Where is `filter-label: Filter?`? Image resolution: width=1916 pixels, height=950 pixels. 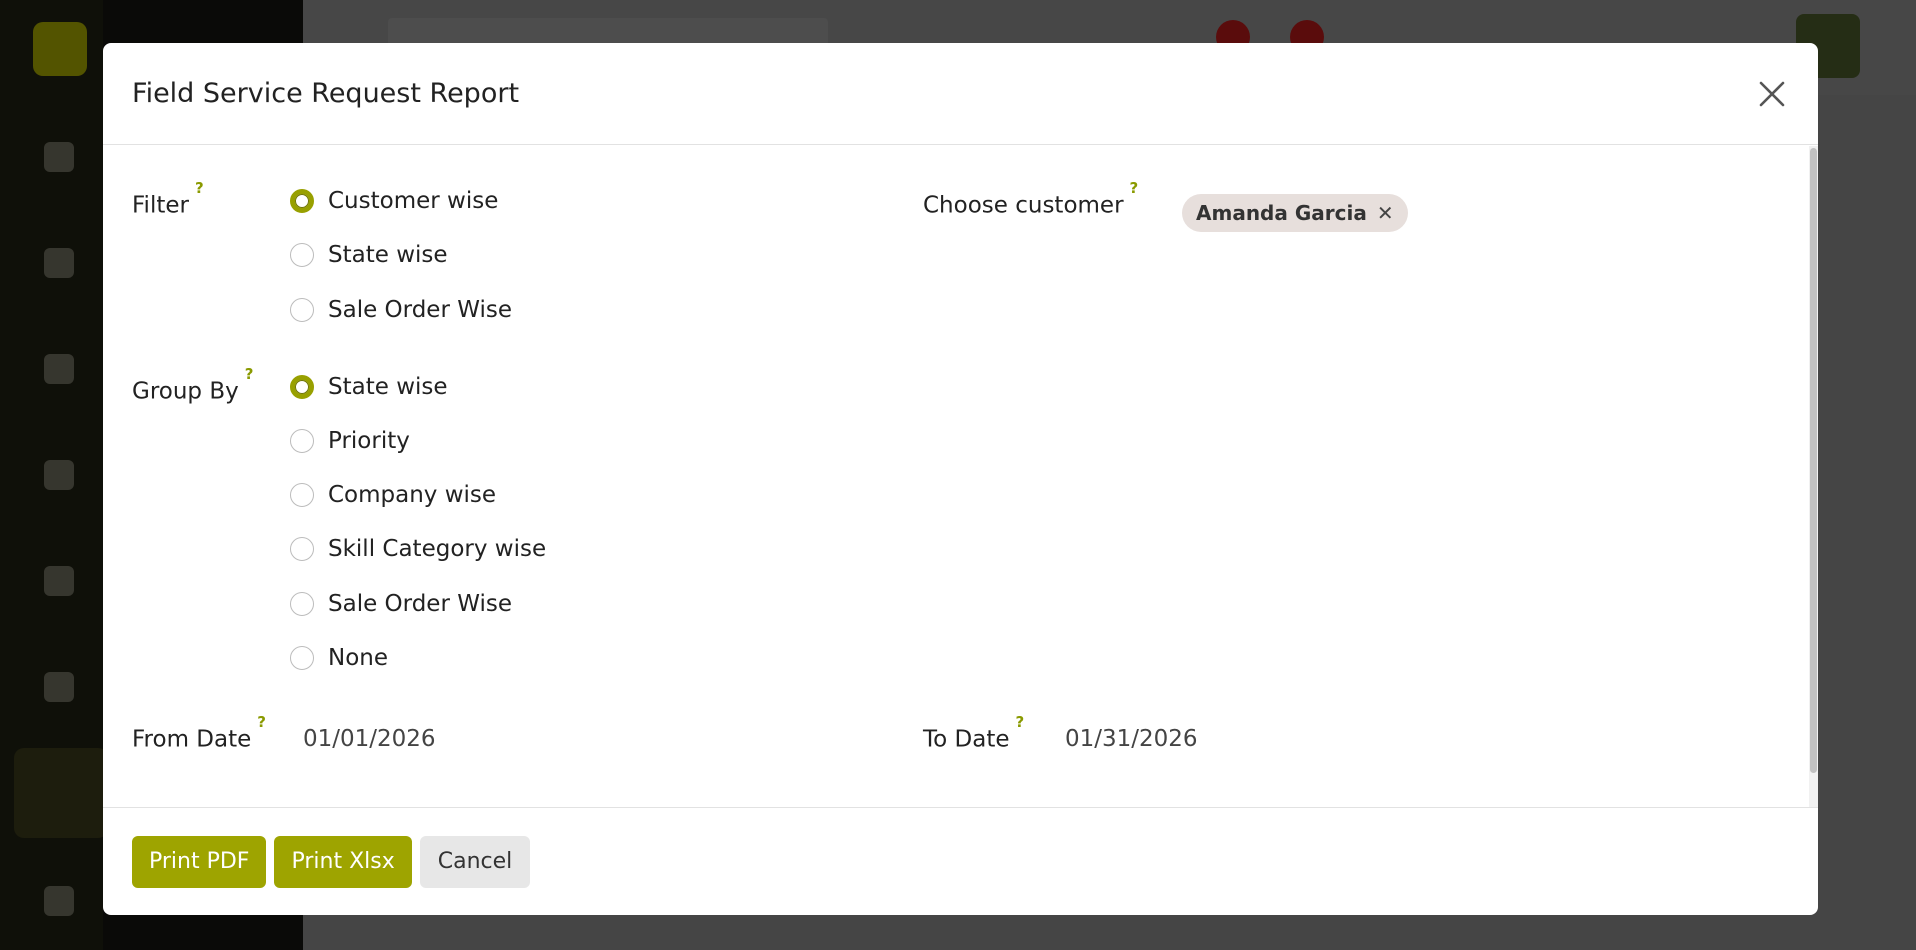
filter-label: Filter? is located at coordinates (168, 199).